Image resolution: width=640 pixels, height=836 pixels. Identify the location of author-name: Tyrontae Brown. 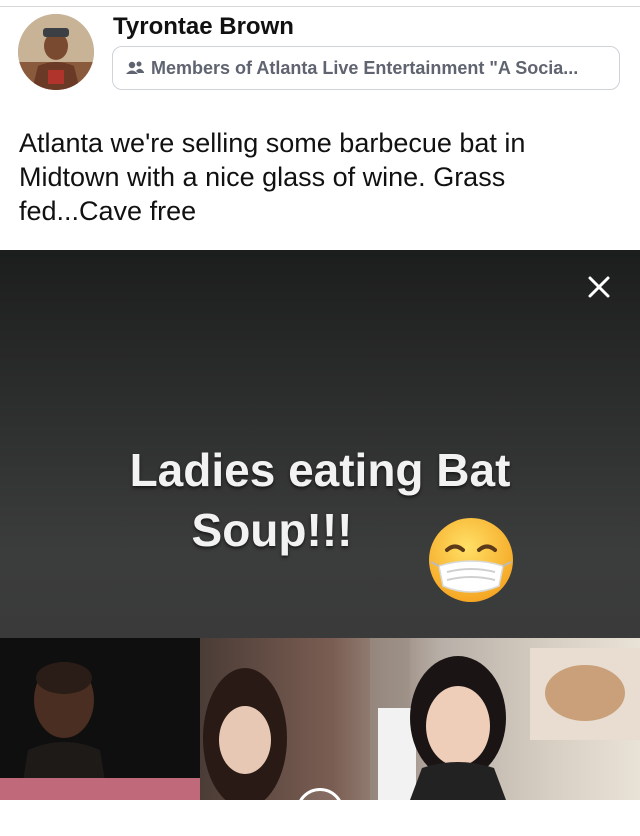
(203, 27).